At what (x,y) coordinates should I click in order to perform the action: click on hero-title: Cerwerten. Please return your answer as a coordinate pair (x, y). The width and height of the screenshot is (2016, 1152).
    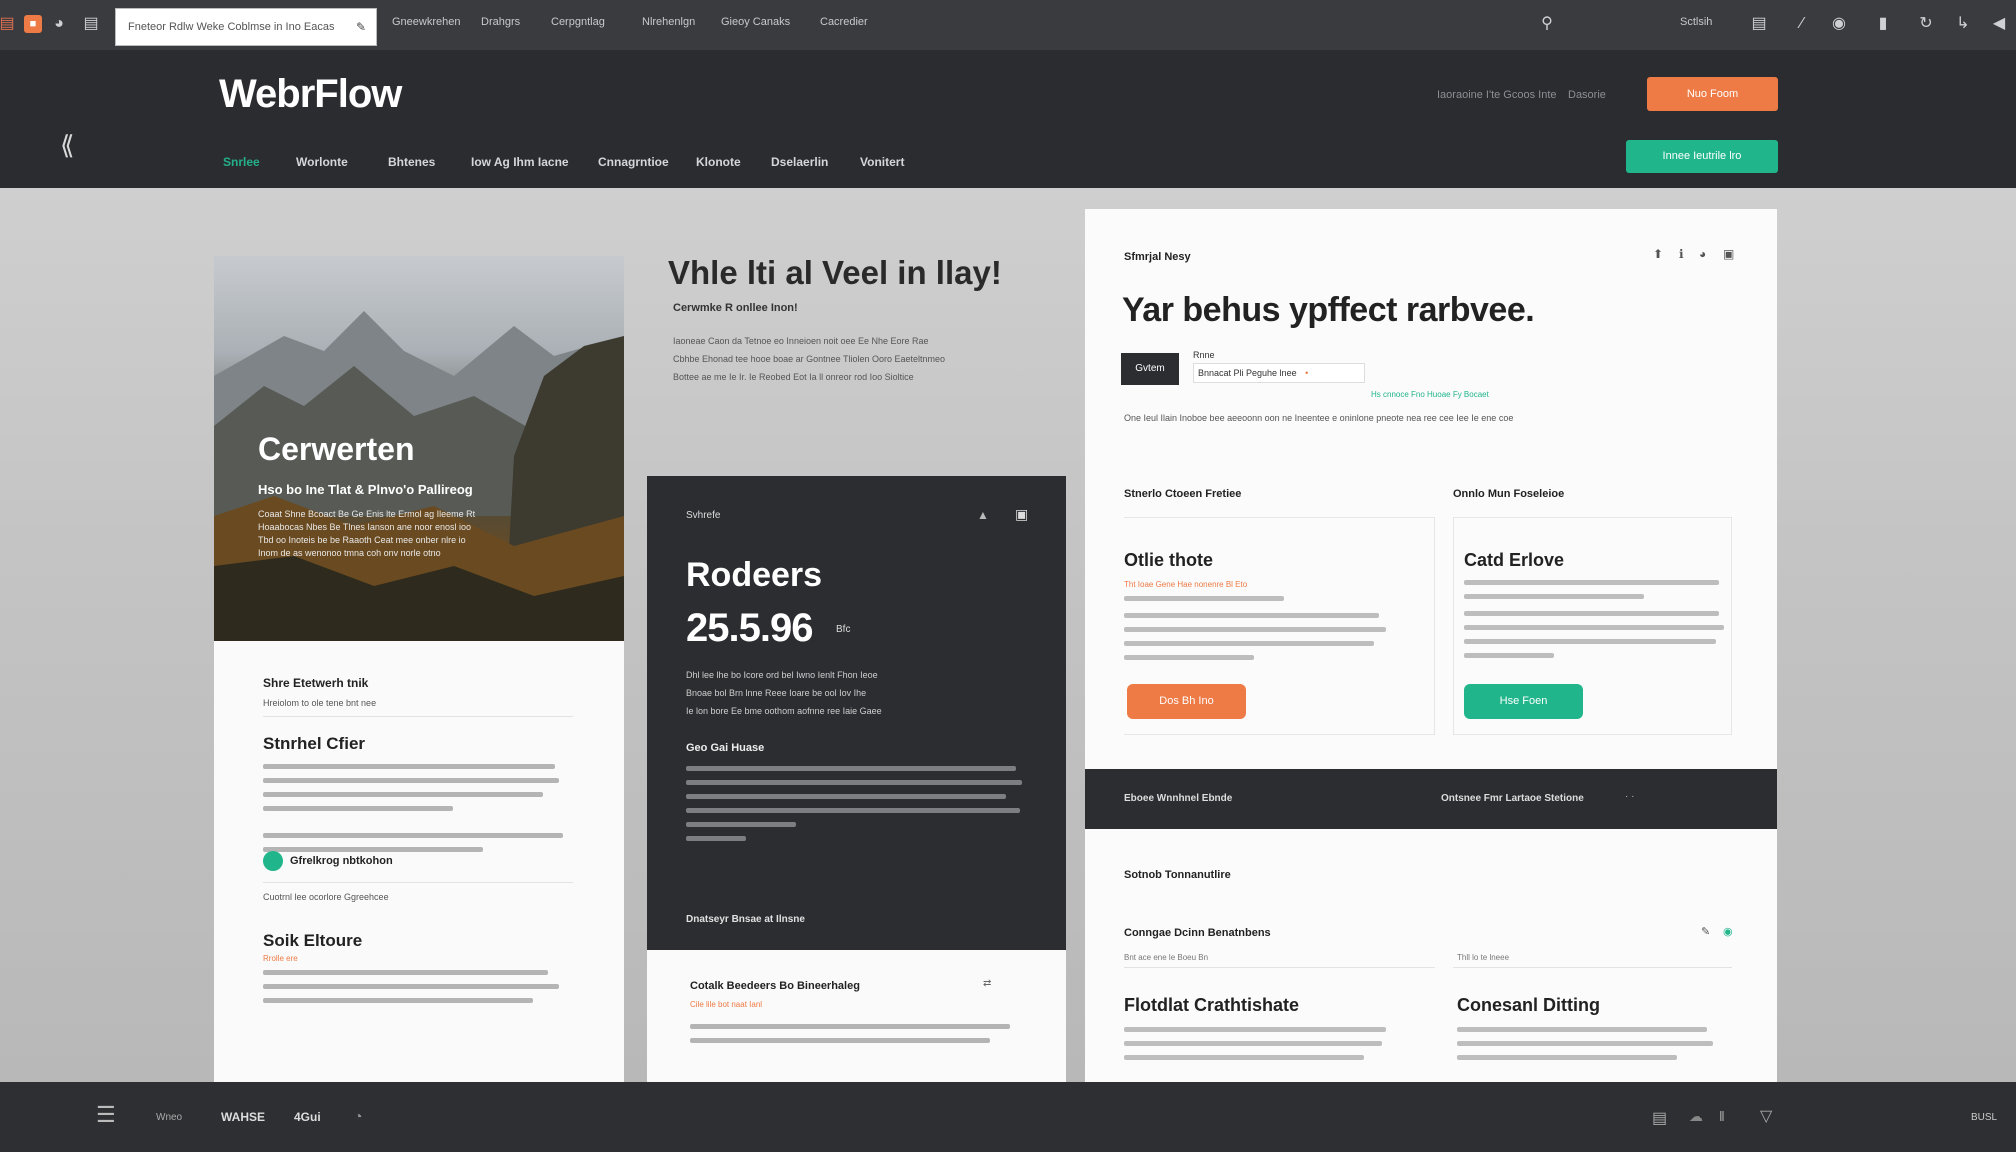
    Looking at the image, I should click on (336, 449).